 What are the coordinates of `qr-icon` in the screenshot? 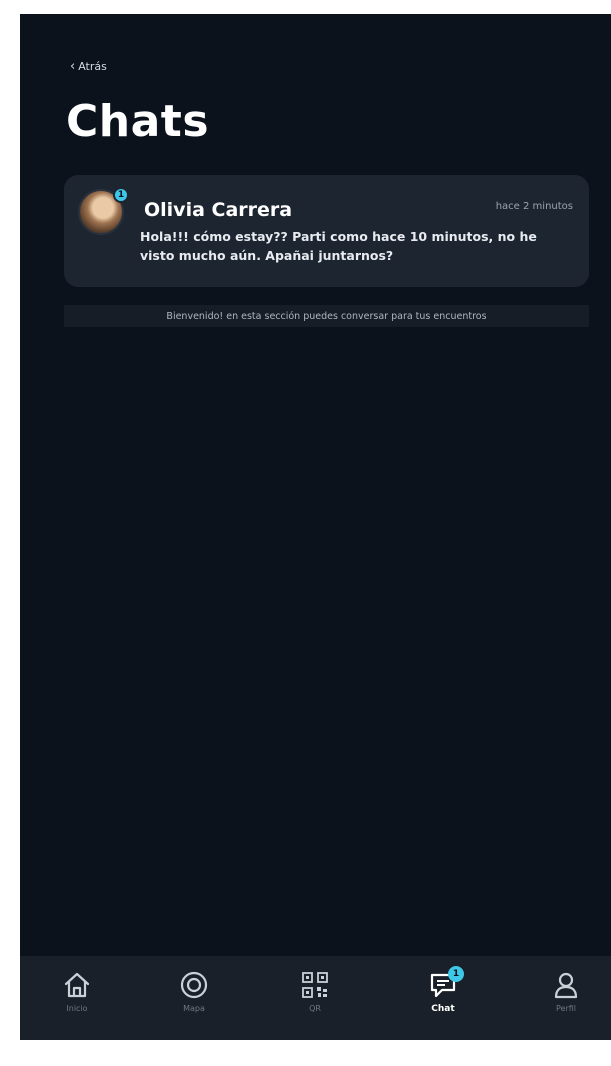 It's located at (315, 985).